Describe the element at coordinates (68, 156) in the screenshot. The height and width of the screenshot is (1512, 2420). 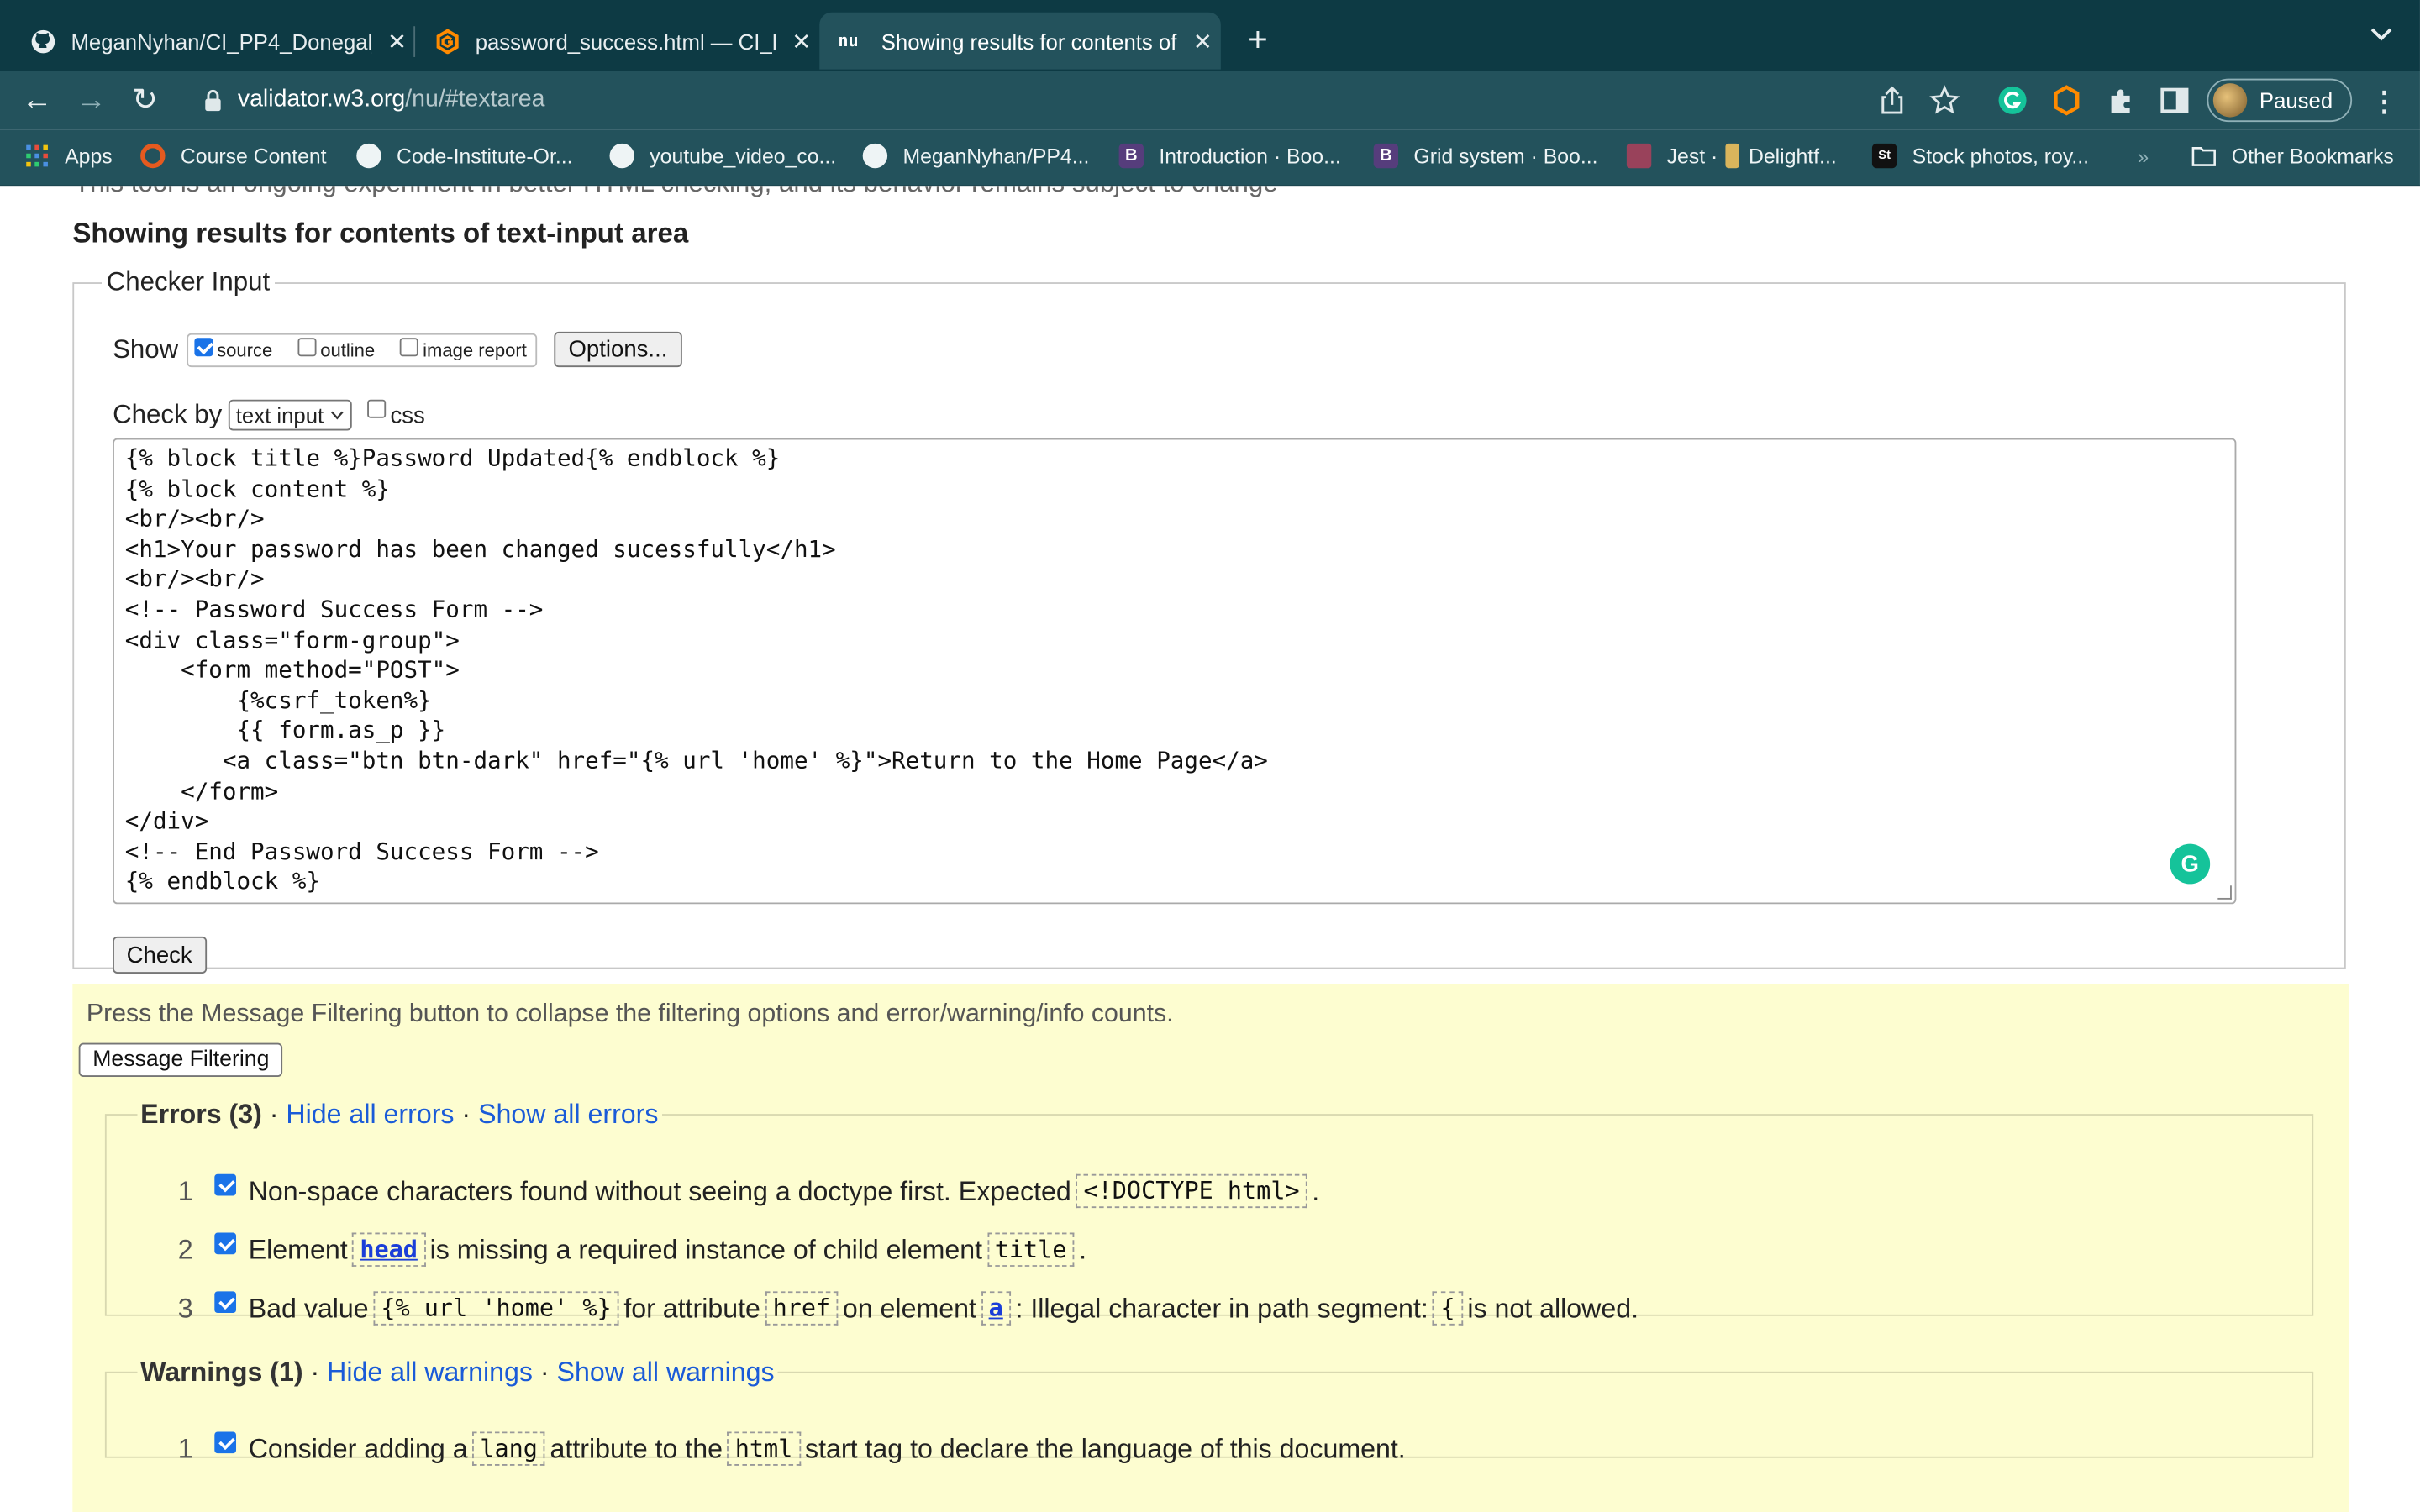
I see `bookmark-apps: Apps` at that location.